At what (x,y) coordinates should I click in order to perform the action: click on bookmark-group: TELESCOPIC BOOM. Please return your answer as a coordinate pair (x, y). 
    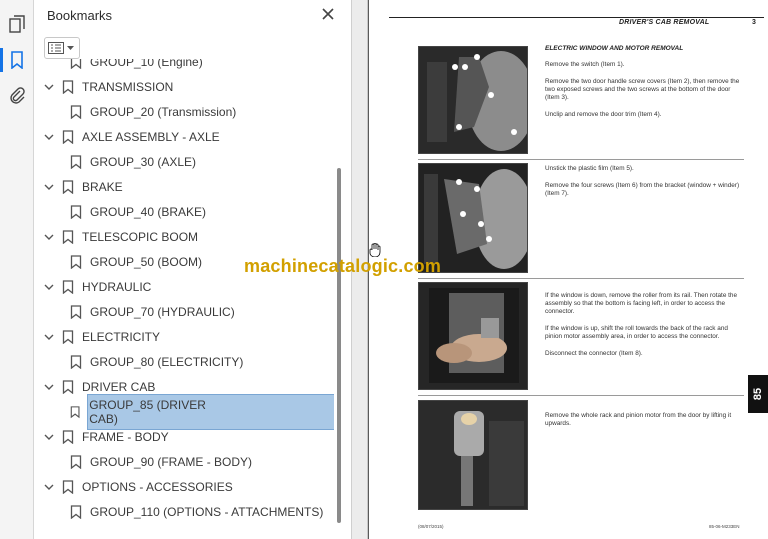
    Looking at the image, I should click on (120, 237).